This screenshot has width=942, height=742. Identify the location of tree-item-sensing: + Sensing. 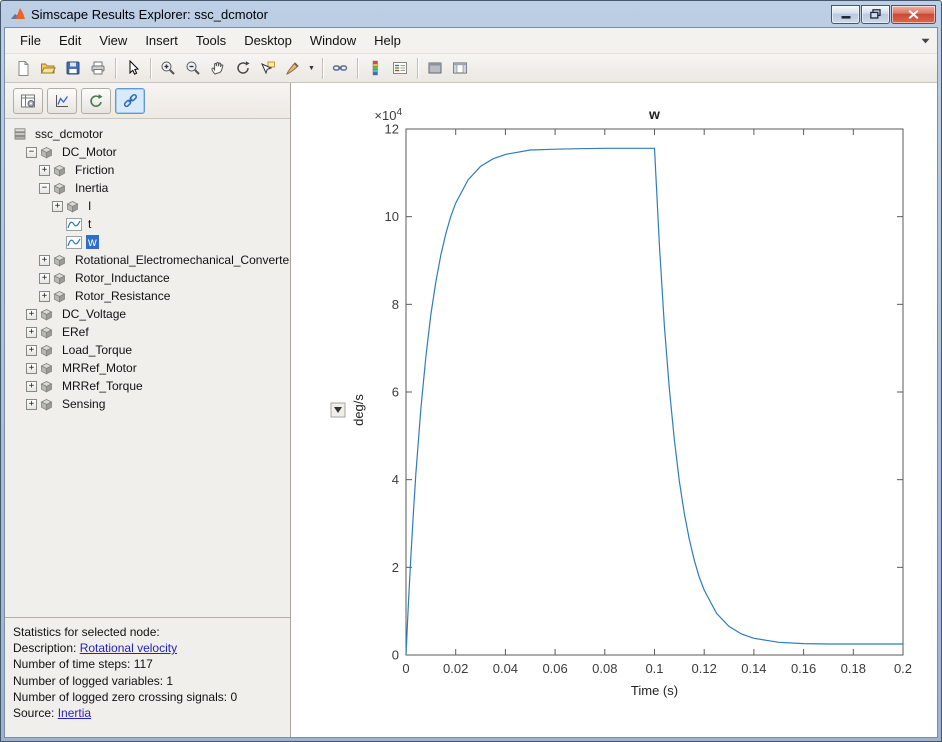
(147, 404).